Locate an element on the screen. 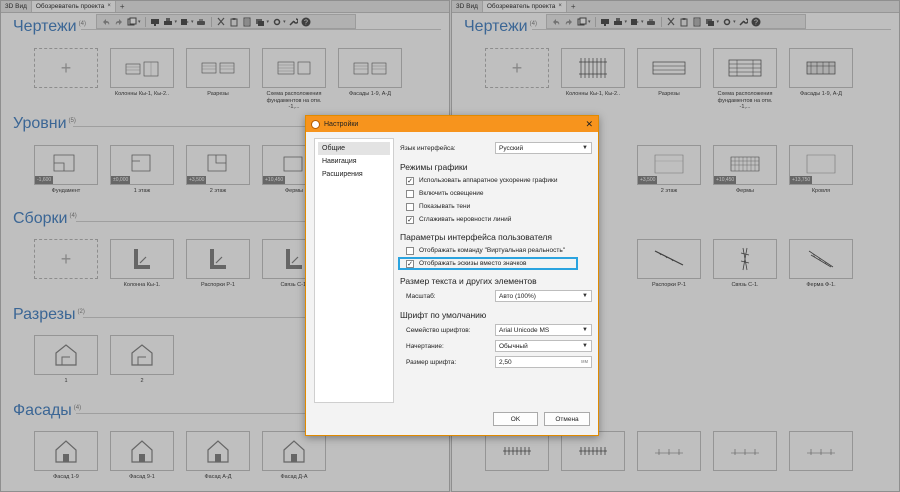  shadows-checkbox: Показывать тени is located at coordinates (496, 206).